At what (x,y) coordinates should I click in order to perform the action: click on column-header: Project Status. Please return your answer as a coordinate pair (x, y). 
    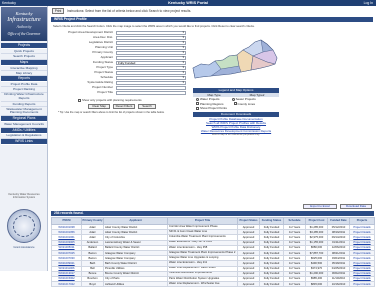
    Looking at the image, I should click on (248, 221).